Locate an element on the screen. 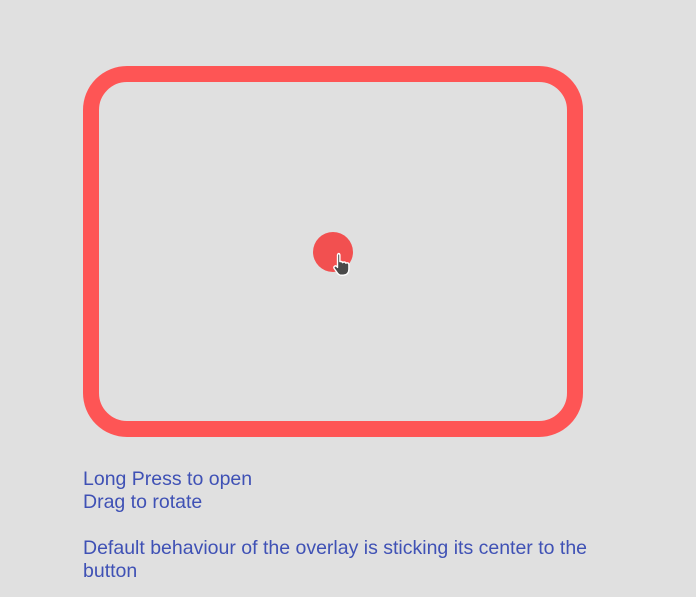  instruction-spacer is located at coordinates (343, 525).